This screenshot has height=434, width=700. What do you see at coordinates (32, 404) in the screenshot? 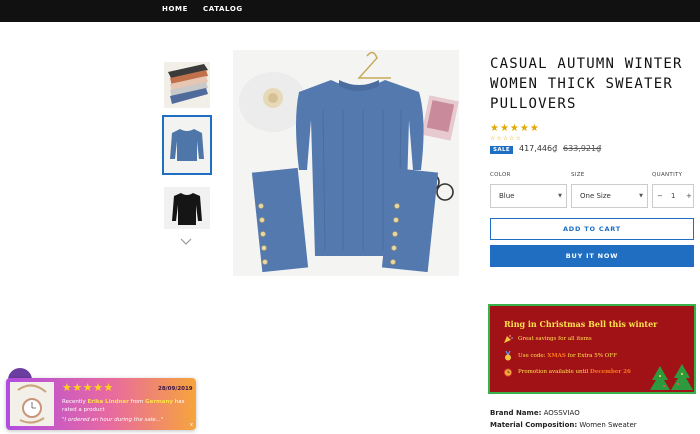
I see `watch-product-image` at bounding box center [32, 404].